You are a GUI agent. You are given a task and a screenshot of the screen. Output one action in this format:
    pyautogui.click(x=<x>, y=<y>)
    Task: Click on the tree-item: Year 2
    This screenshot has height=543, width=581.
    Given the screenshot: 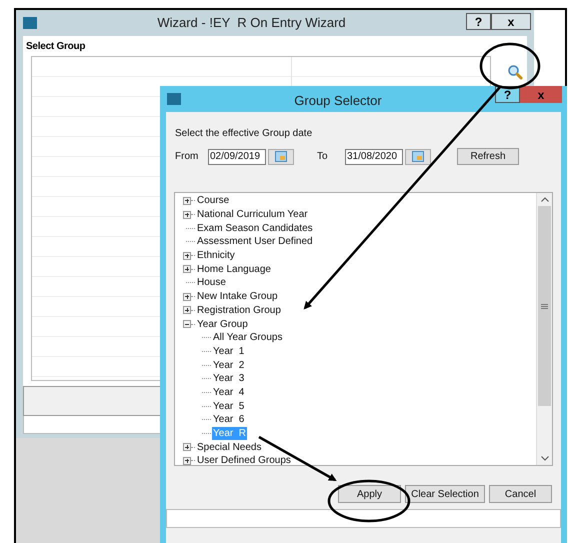 What is the action you would take?
    pyautogui.click(x=229, y=365)
    